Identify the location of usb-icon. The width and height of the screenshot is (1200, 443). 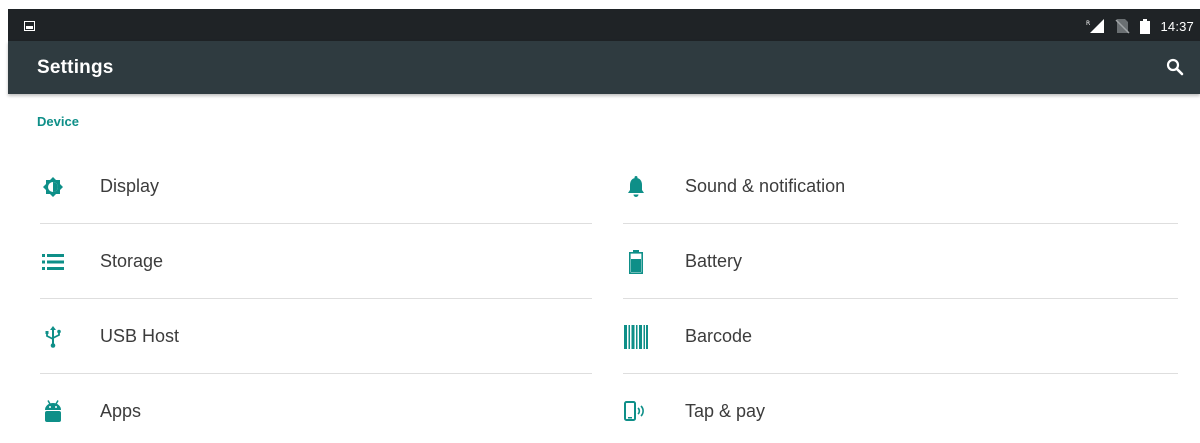
(53, 337).